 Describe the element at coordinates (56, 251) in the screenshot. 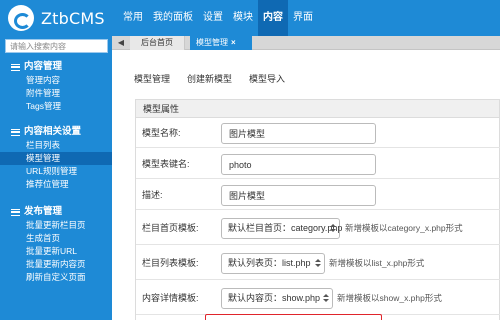

I see `sidebar-item-update-urls: 批量更新URL` at that location.